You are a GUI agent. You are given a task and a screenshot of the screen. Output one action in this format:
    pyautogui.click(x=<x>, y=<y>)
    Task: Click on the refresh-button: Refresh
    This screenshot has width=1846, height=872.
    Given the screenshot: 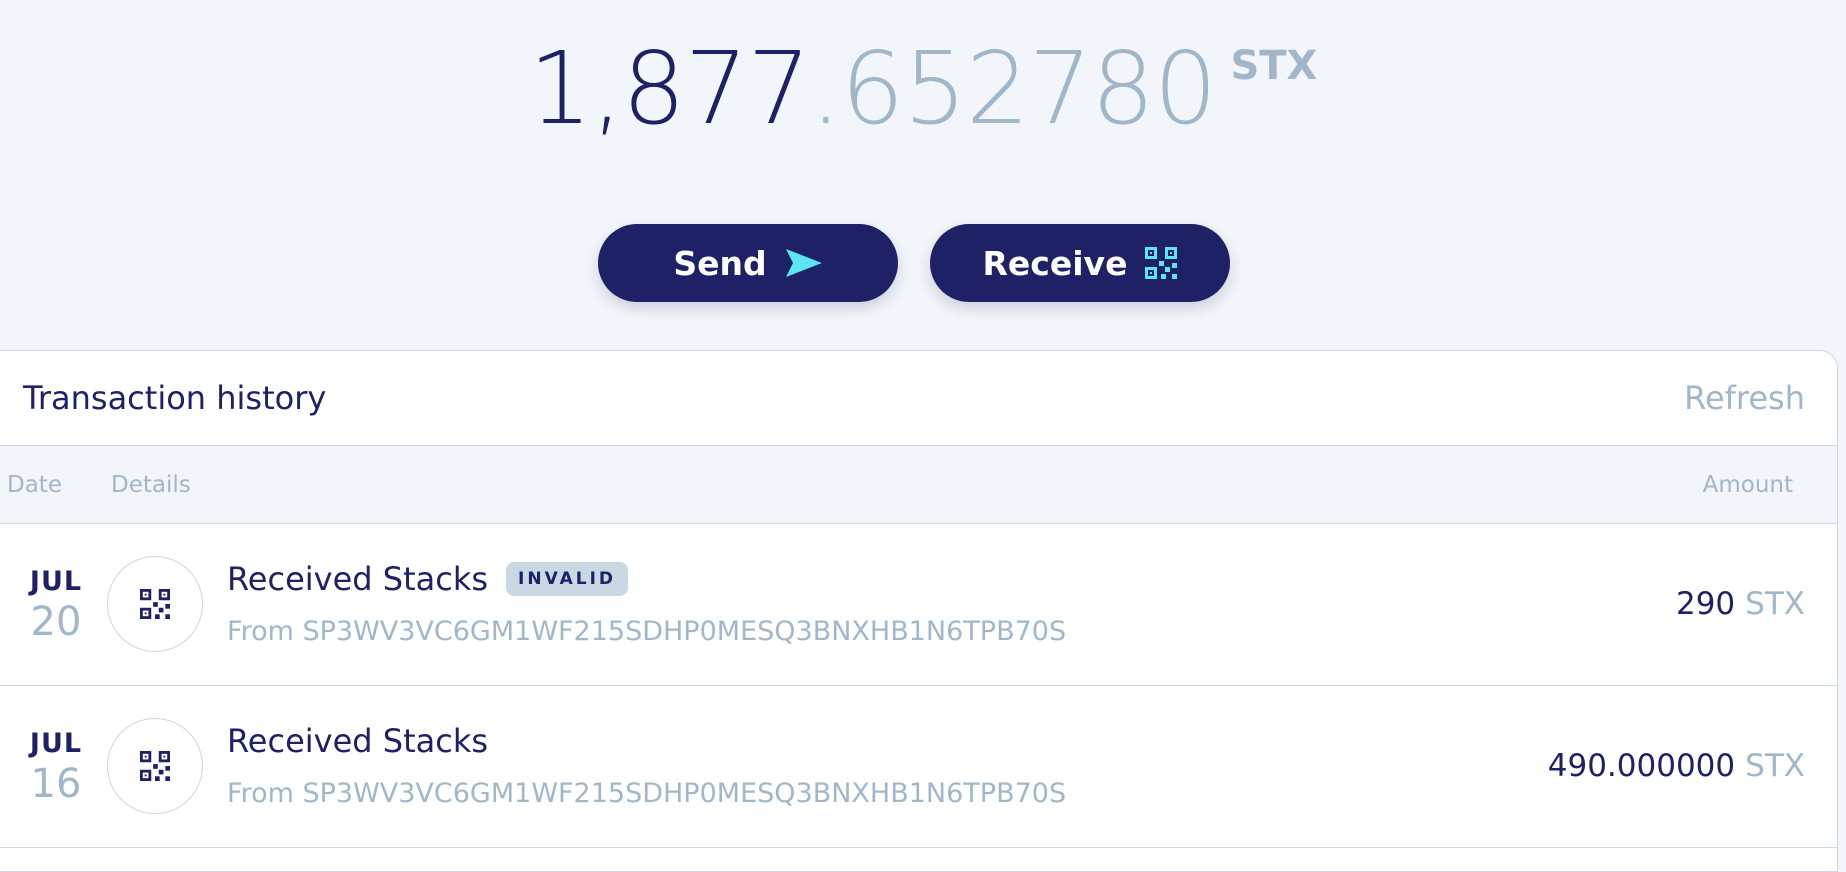 What is the action you would take?
    pyautogui.click(x=1744, y=398)
    